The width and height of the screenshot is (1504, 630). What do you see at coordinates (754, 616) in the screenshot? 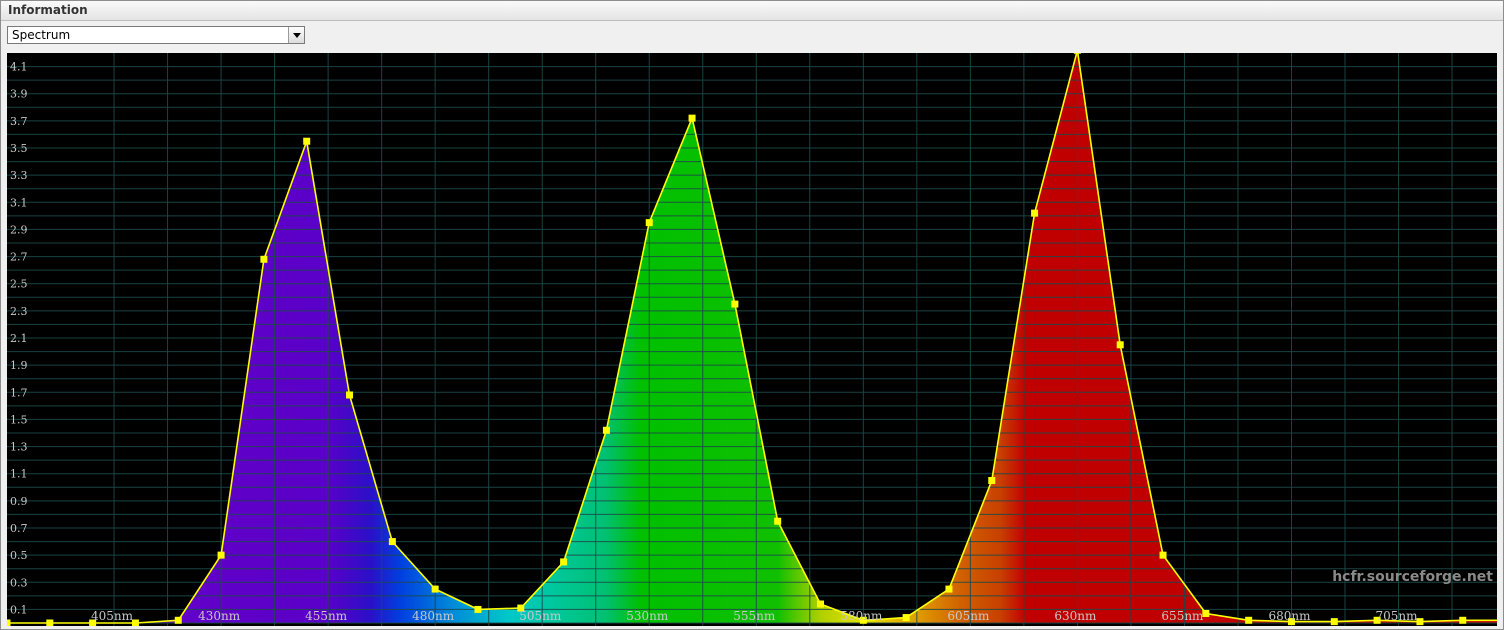
I see `x-tick-label: 555nm` at bounding box center [754, 616].